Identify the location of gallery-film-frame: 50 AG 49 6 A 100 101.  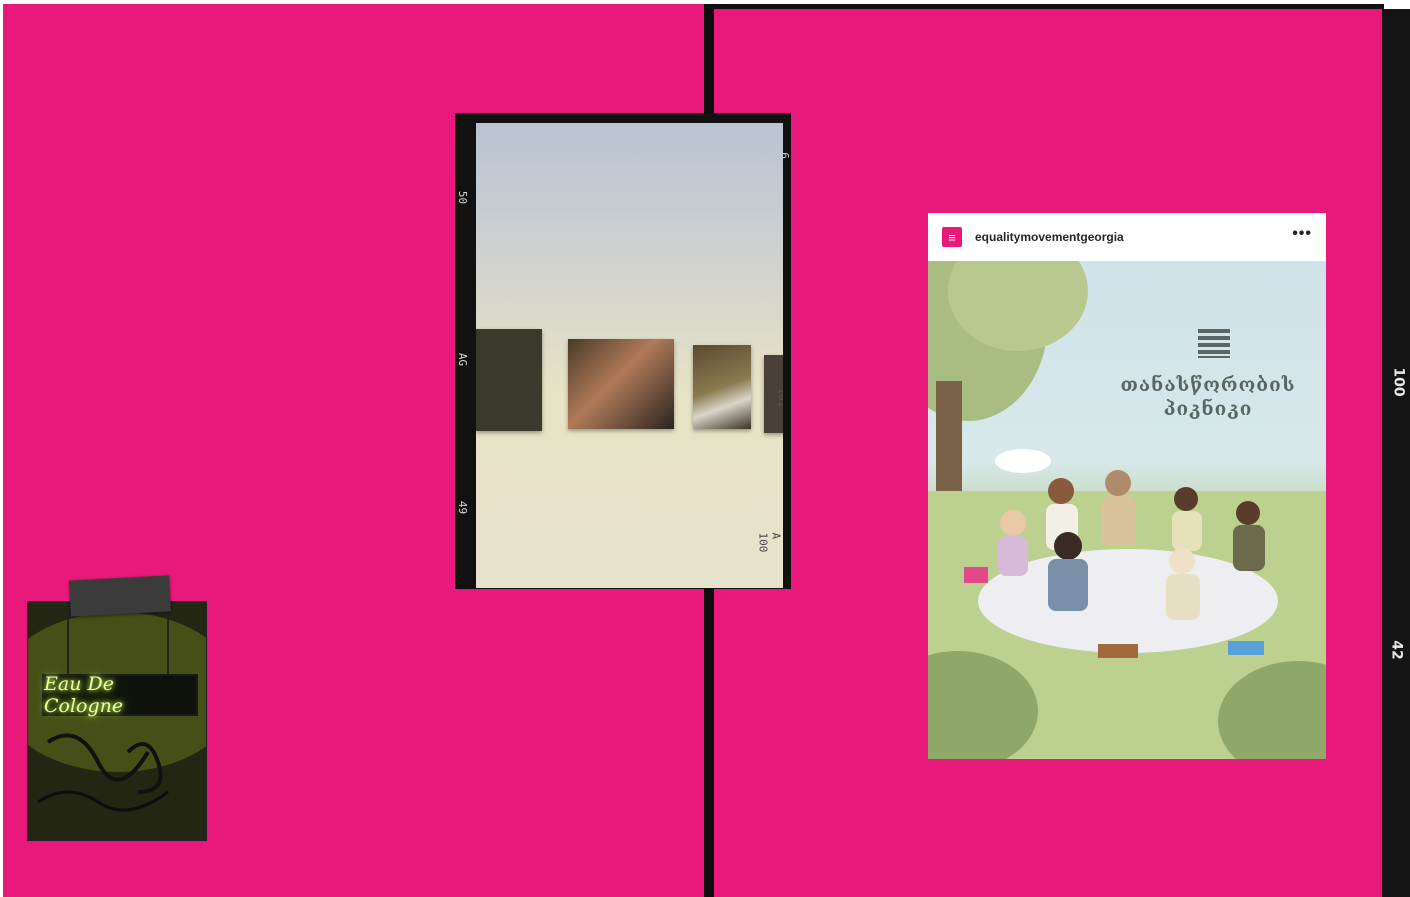
(623, 351).